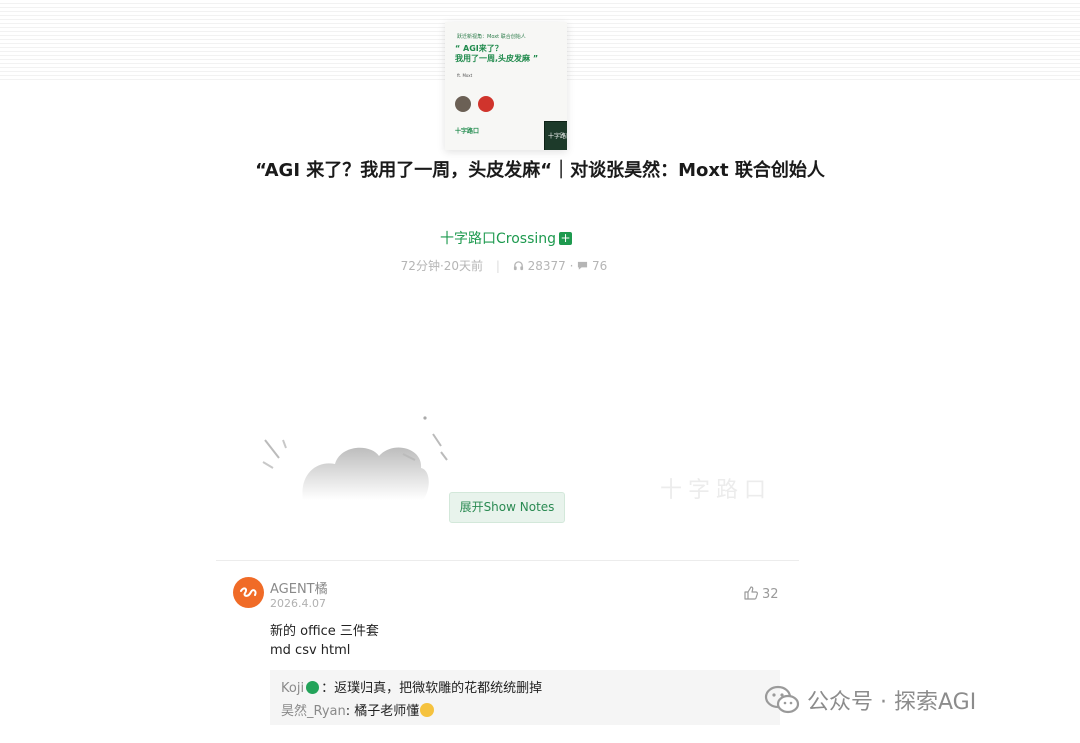 The height and width of the screenshot is (743, 1080). What do you see at coordinates (546, 266) in the screenshot?
I see `listen-count: 28377` at bounding box center [546, 266].